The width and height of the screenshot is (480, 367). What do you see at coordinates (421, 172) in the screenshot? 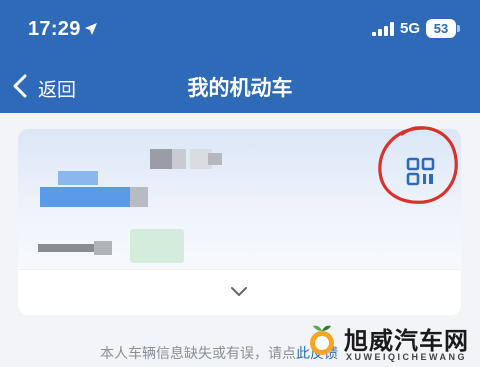
I see `qr-code-icon` at bounding box center [421, 172].